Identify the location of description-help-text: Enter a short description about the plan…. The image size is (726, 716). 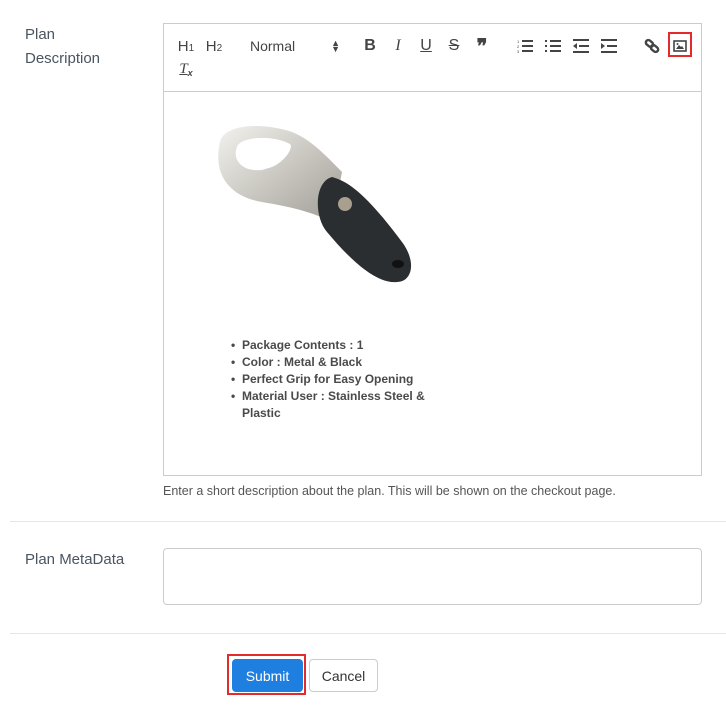
(389, 491).